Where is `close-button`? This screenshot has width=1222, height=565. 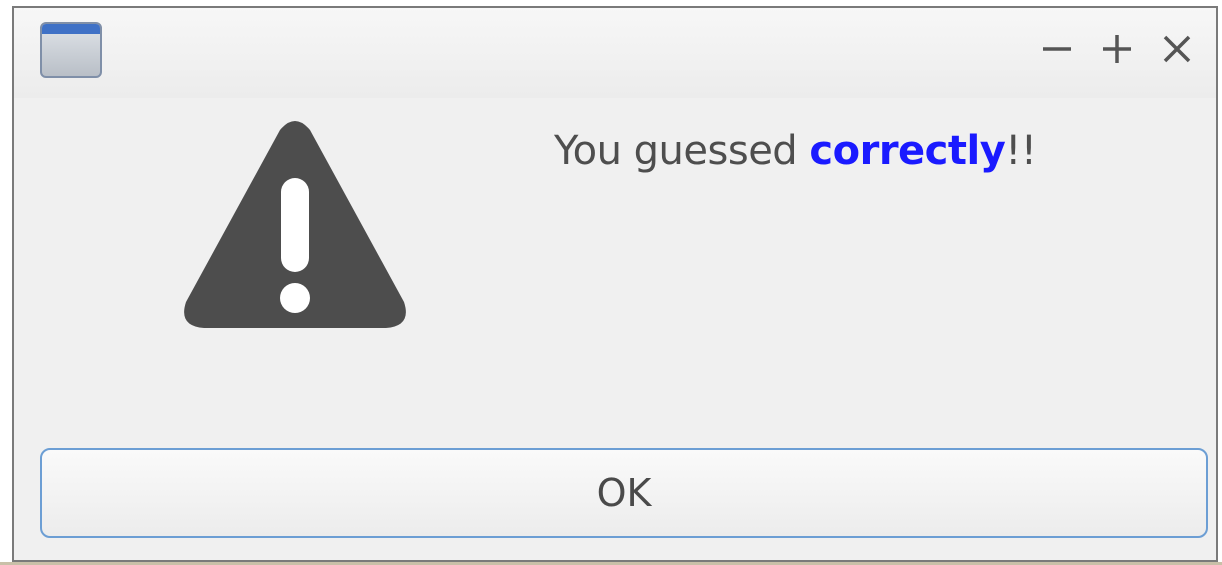 close-button is located at coordinates (1177, 49).